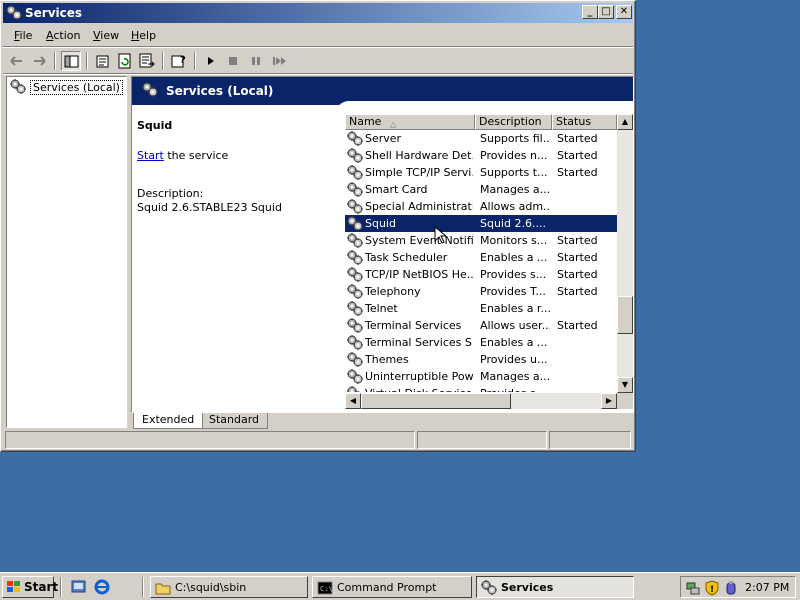 This screenshot has width=800, height=600. Describe the element at coordinates (155, 125) in the screenshot. I see `selected-service-name: Squid` at that location.